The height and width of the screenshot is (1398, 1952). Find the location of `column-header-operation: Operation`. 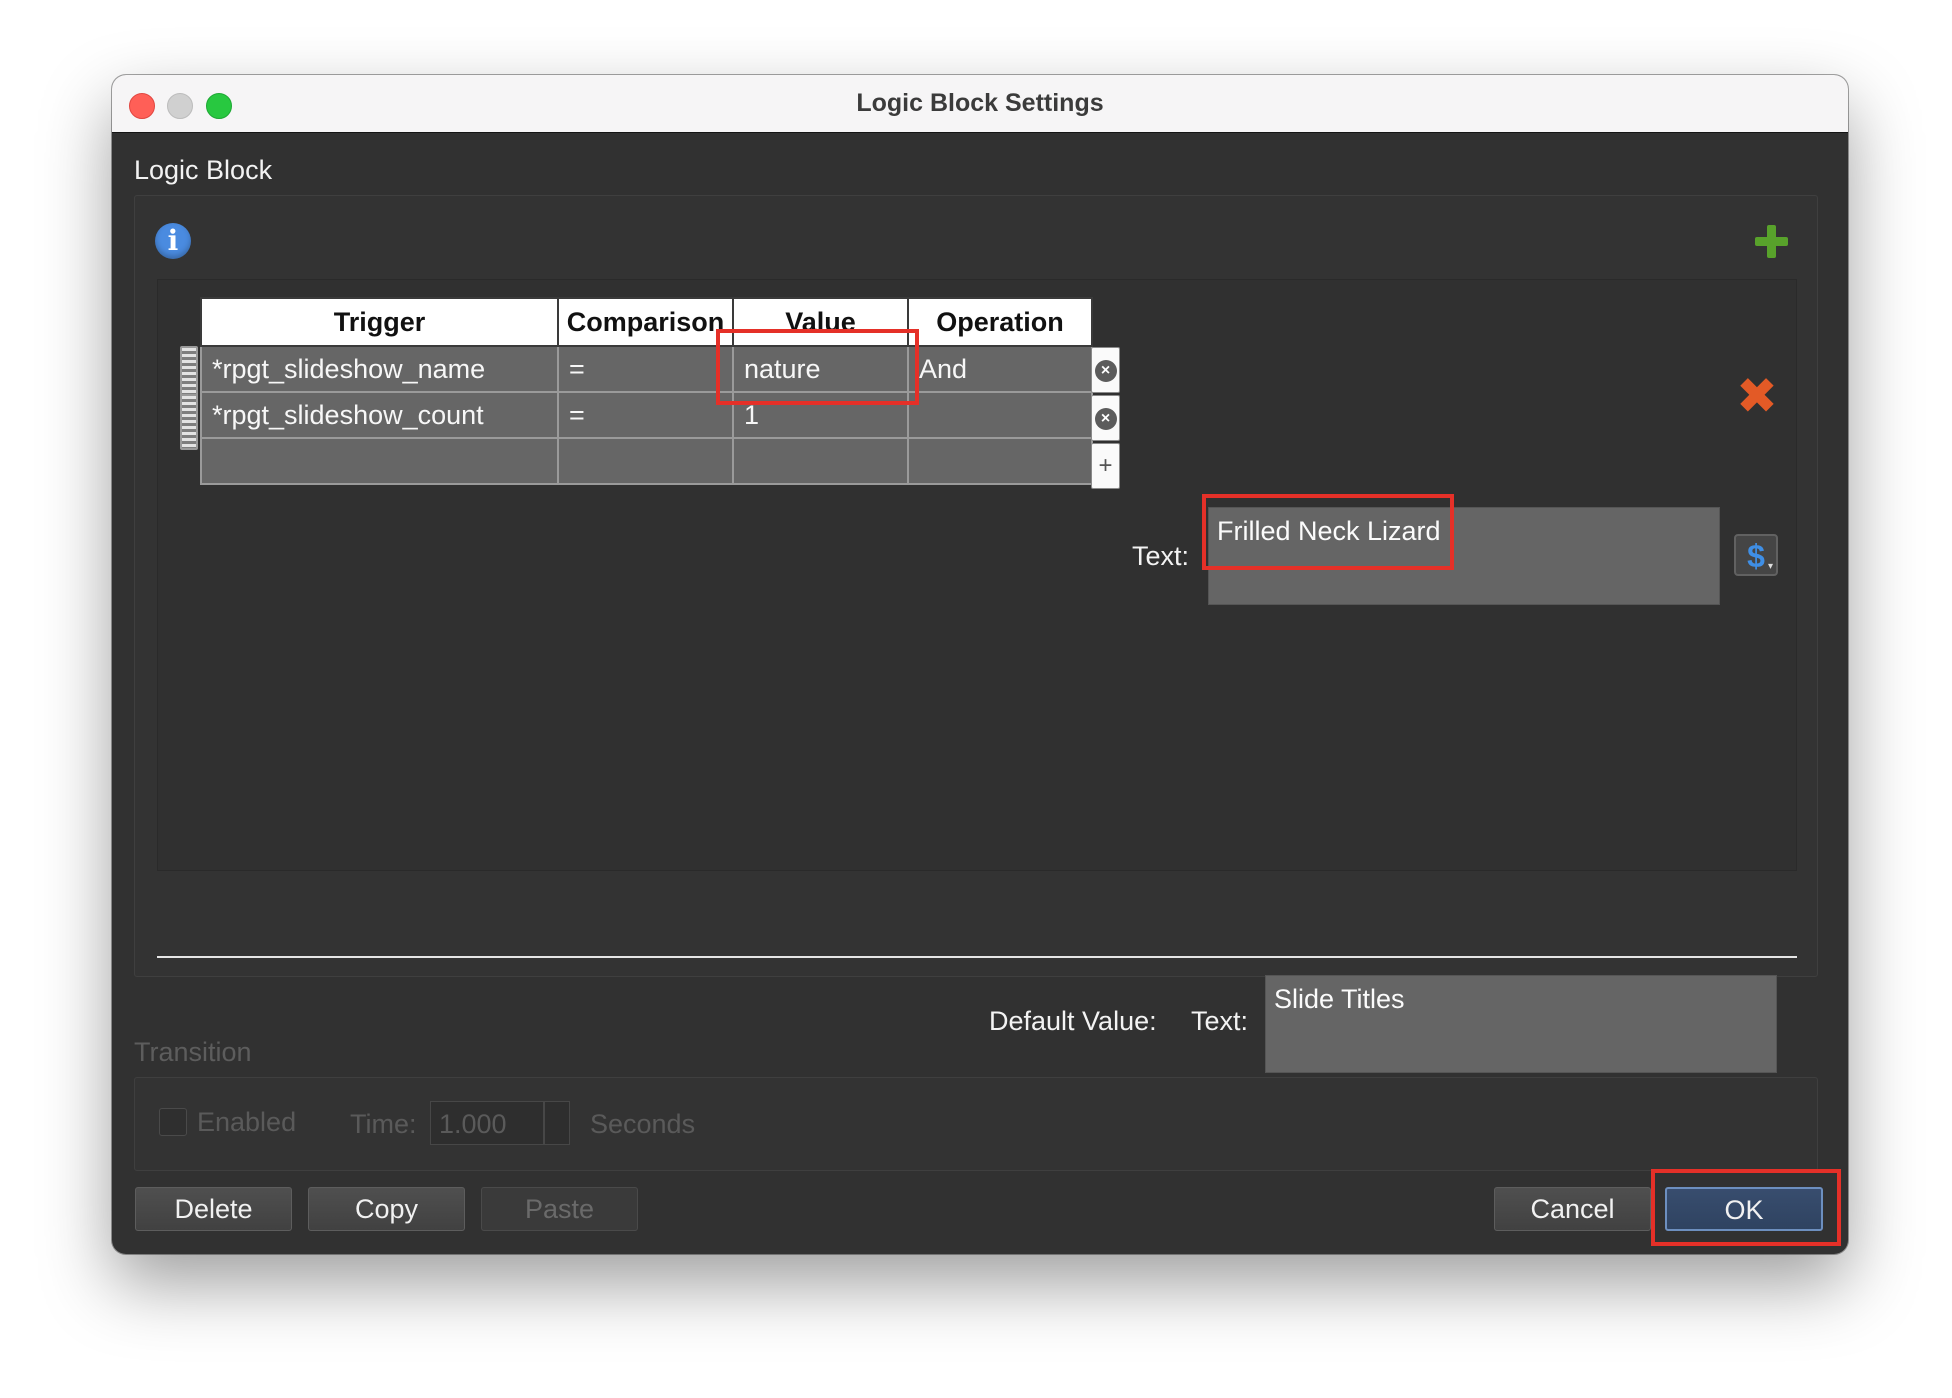

column-header-operation: Operation is located at coordinates (1000, 322).